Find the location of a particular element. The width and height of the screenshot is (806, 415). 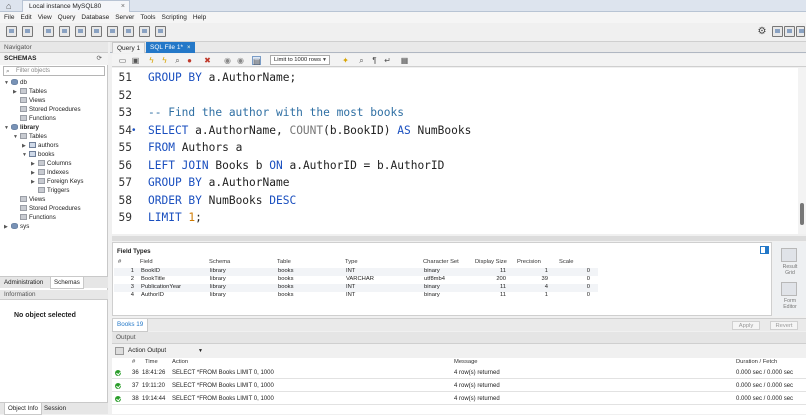

tree-item-authors: ▶ authors is located at coordinates (40, 145).